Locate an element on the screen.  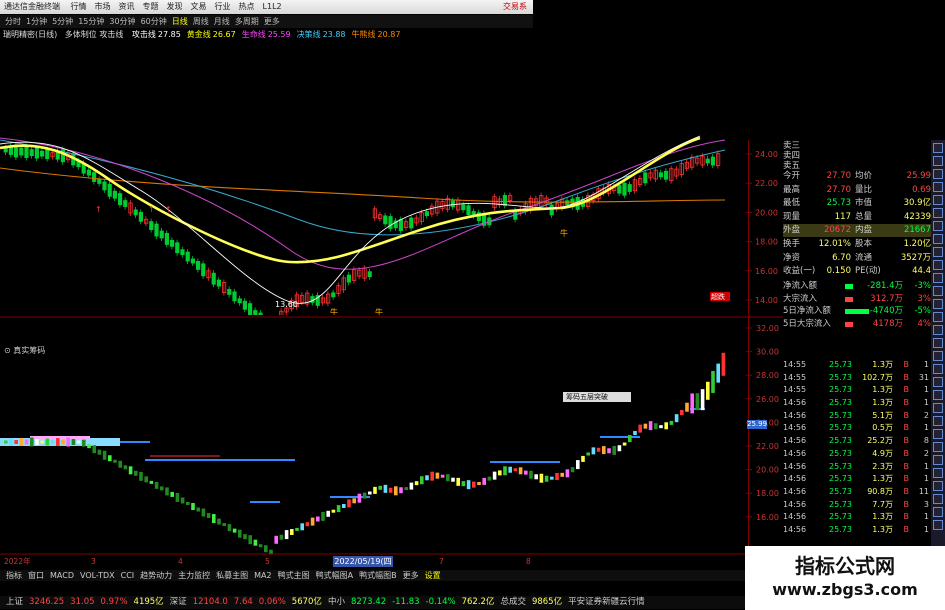
menu-item: 热点 is located at coordinates (247, 6).